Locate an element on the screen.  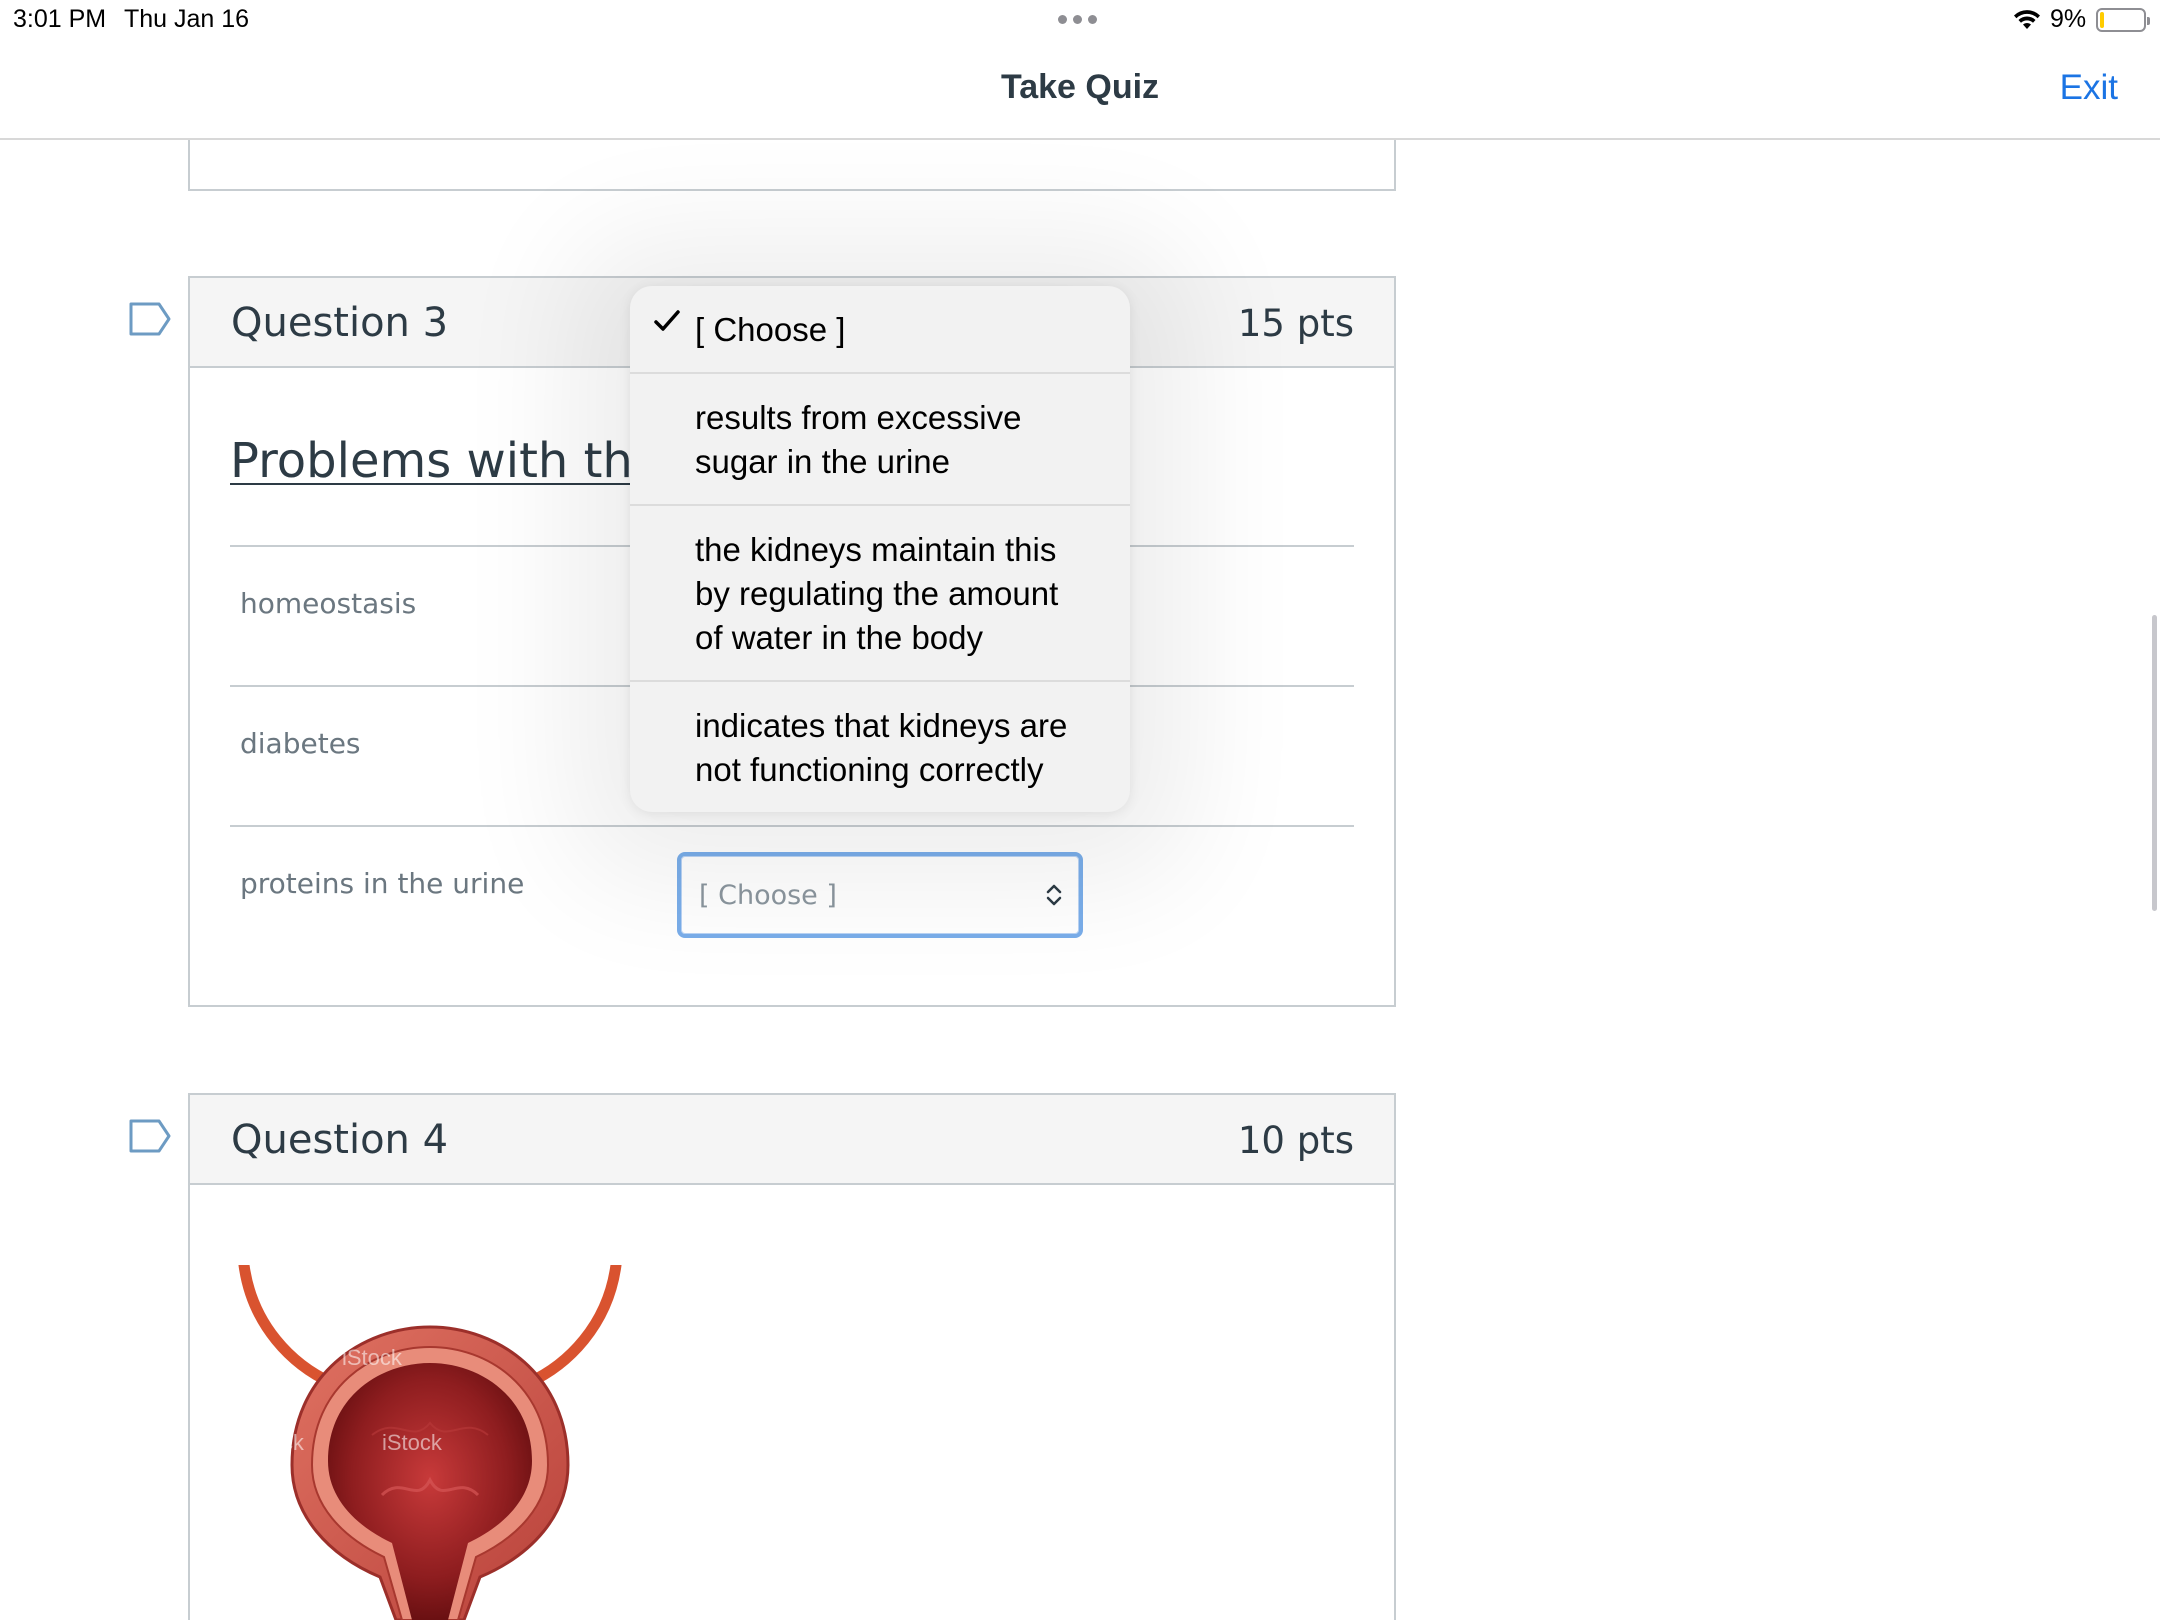
dropdown-option-choose: [ Choose ] is located at coordinates (880, 330).